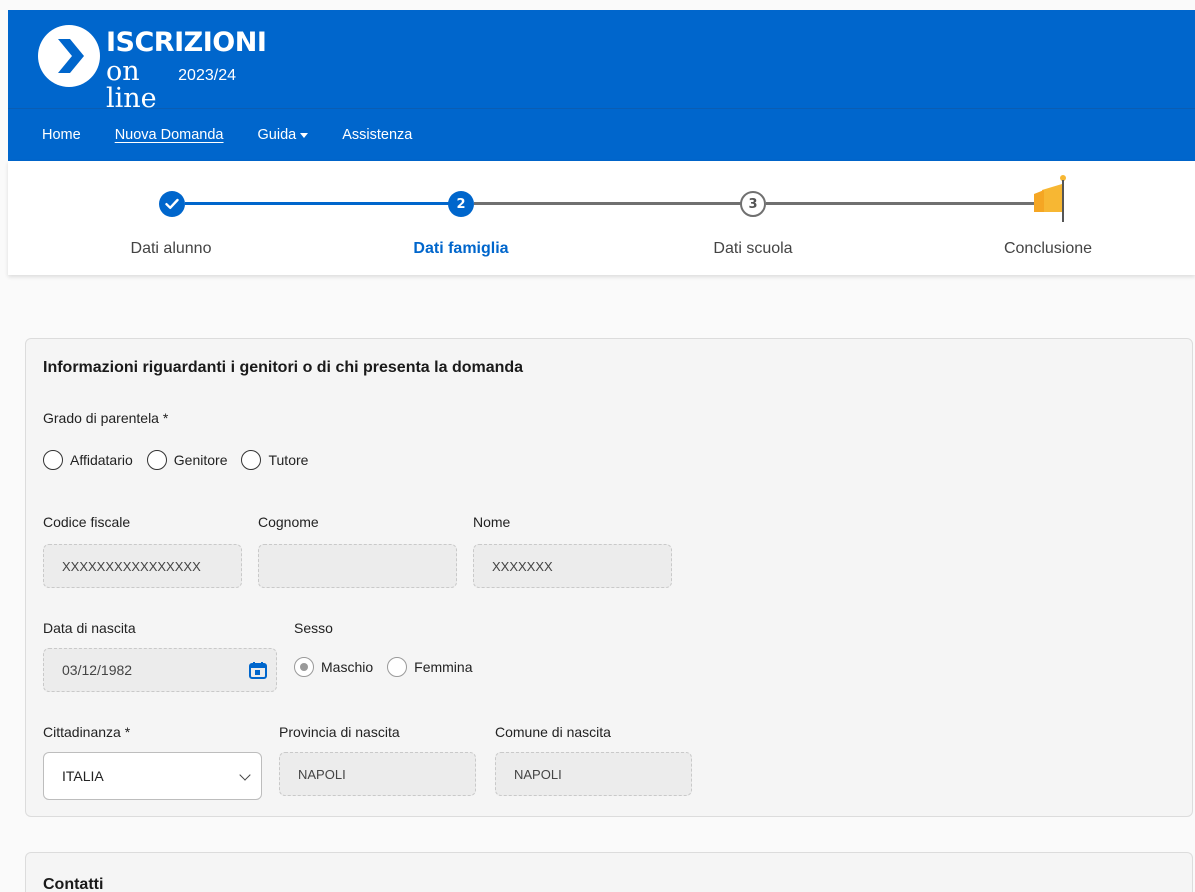 The width and height of the screenshot is (1195, 892). Describe the element at coordinates (200, 460) in the screenshot. I see `radio-genitore-label: Genitore` at that location.